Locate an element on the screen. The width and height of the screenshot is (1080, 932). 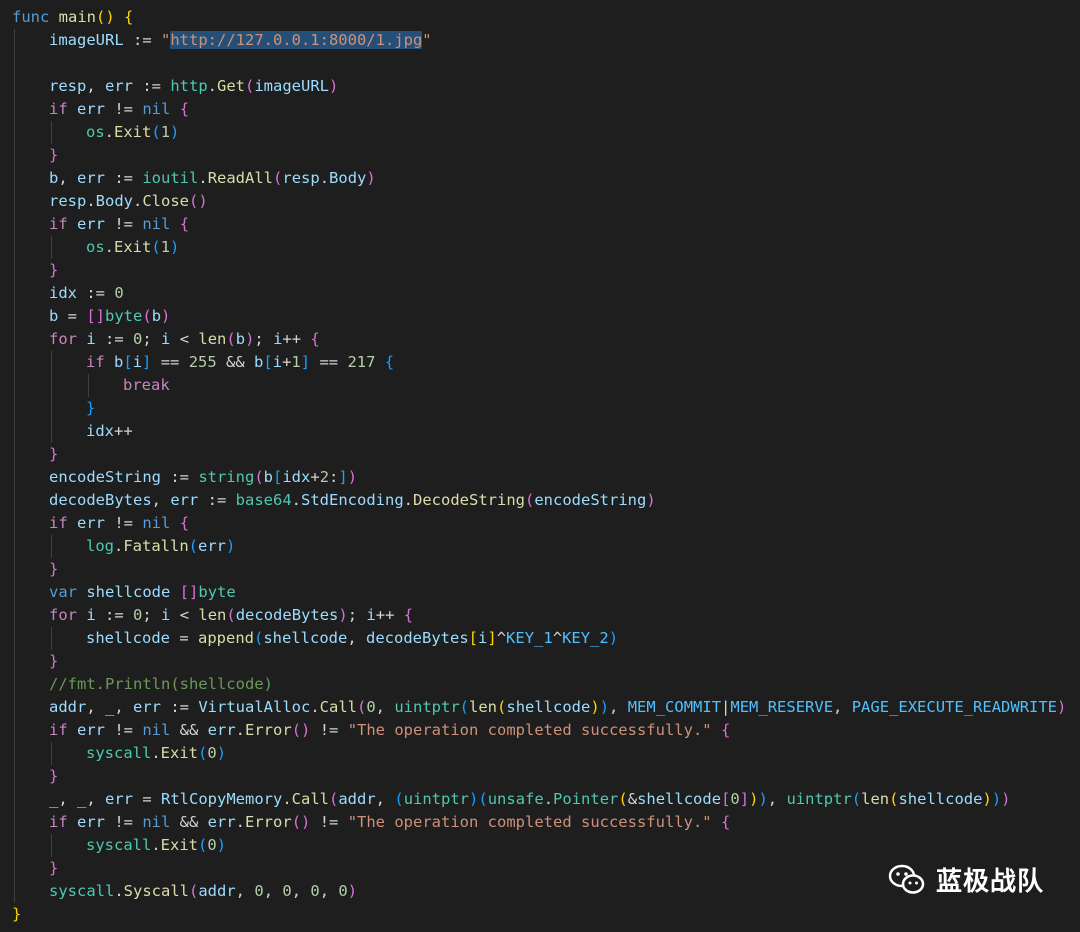
code-token: Error is located at coordinates (268, 822).